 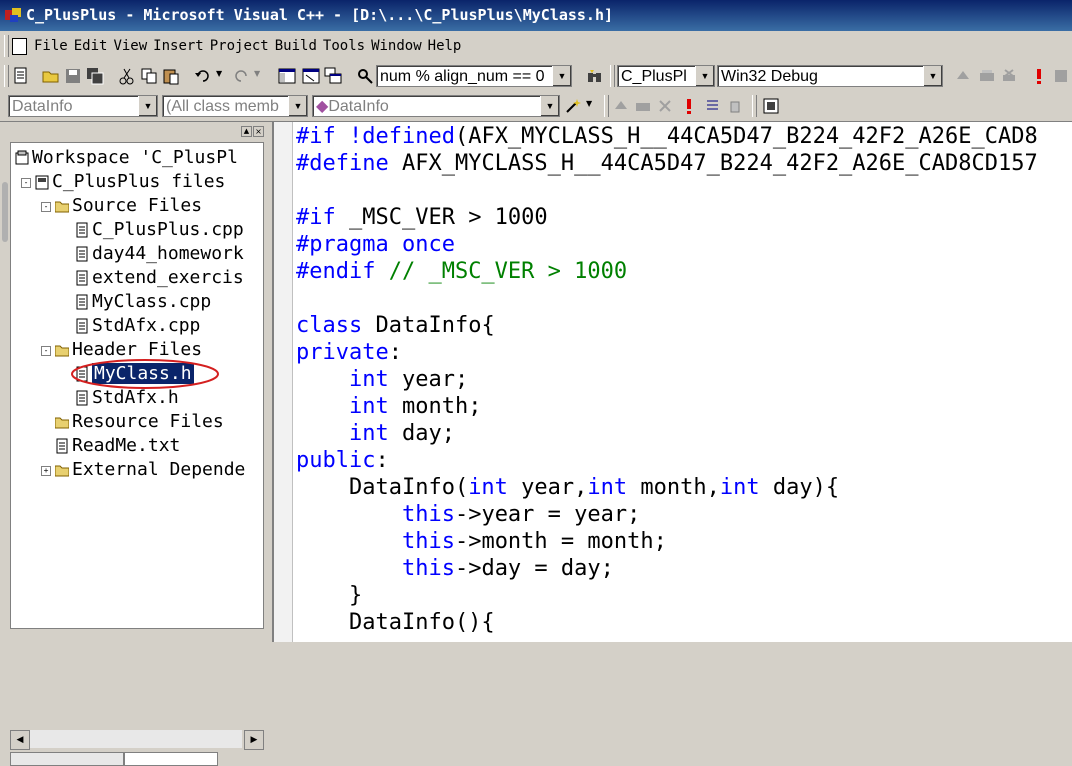 I want to click on compile-small-icon, so click(x=621, y=106).